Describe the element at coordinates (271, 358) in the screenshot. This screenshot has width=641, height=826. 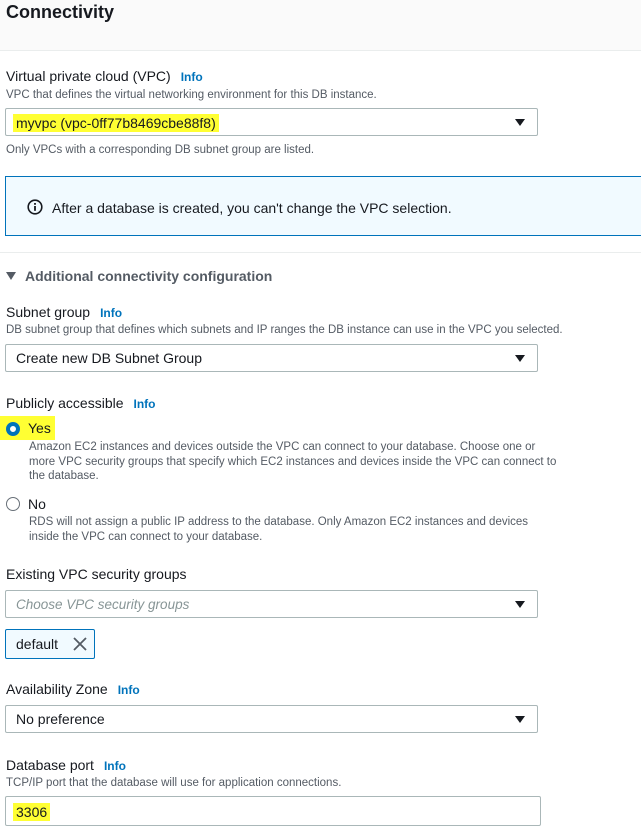
I see `subnet-select: Create new DB Subnet Group` at that location.